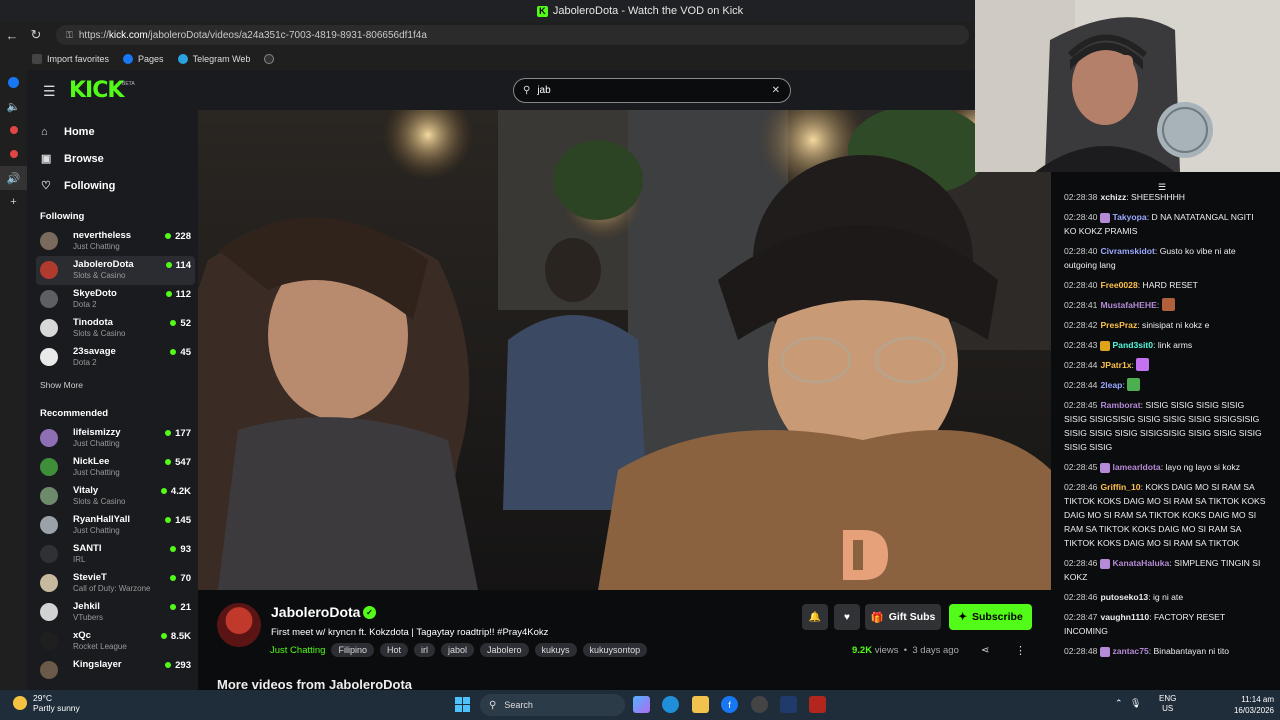  I want to click on category-link: Just Chatting, so click(297, 650).